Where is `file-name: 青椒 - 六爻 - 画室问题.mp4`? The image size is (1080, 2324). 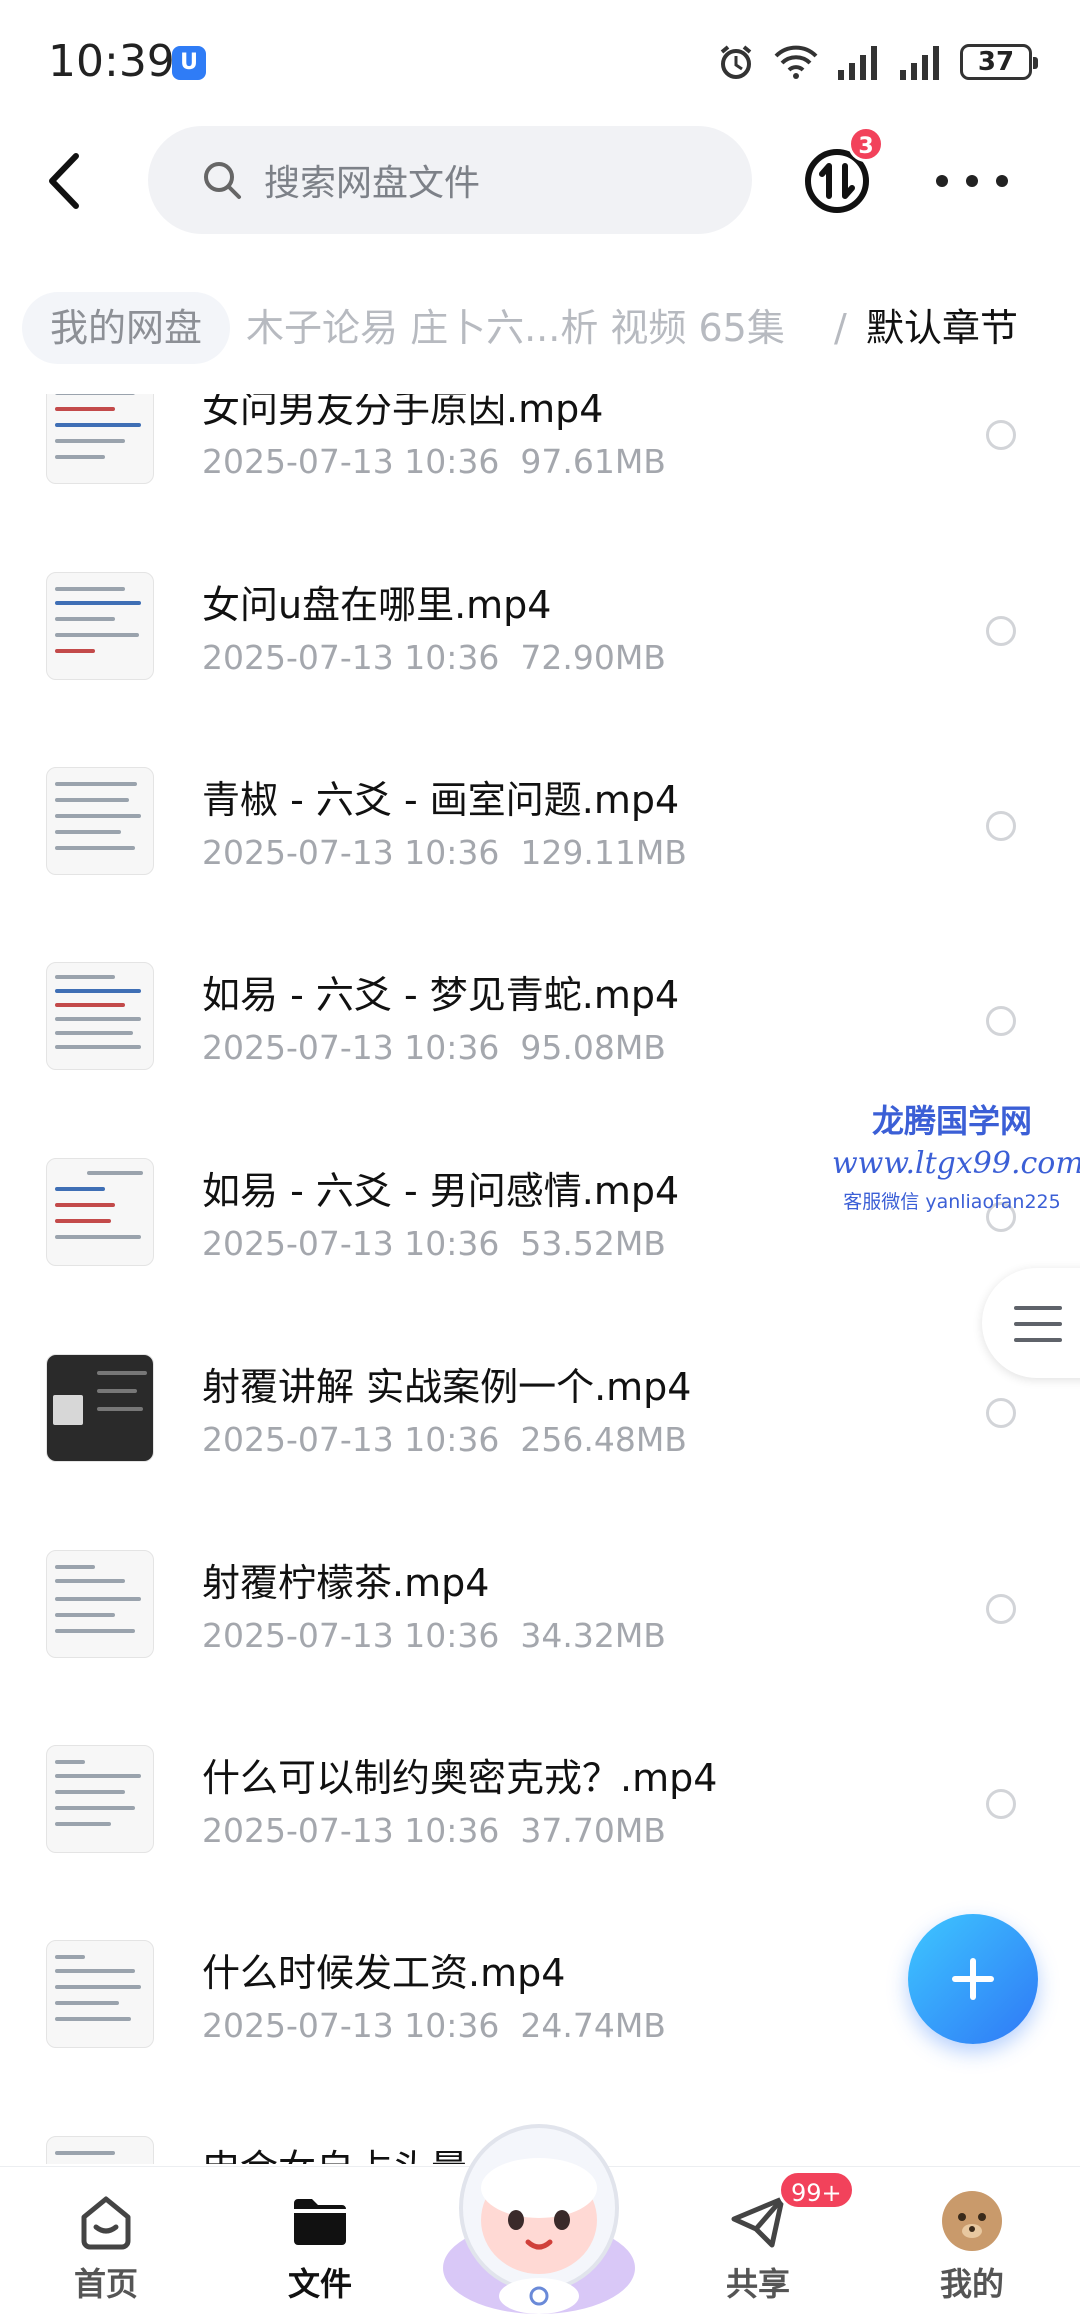 file-name: 青椒 - 六爻 - 画室问题.mp4 is located at coordinates (441, 800).